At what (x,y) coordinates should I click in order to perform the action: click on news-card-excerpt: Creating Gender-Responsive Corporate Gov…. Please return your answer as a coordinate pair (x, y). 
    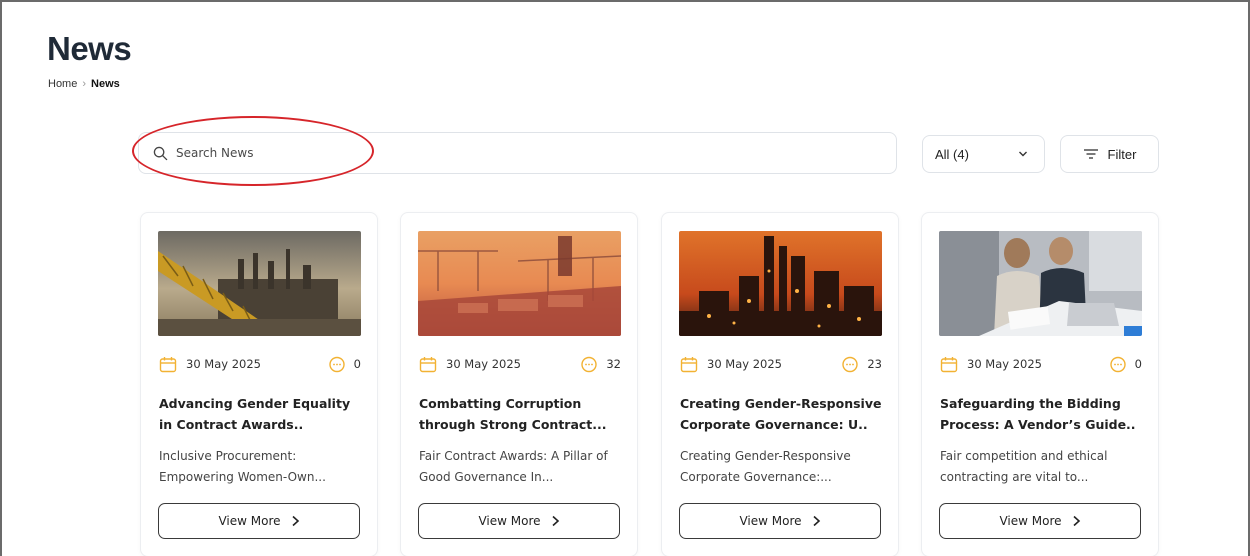
    Looking at the image, I should click on (765, 466).